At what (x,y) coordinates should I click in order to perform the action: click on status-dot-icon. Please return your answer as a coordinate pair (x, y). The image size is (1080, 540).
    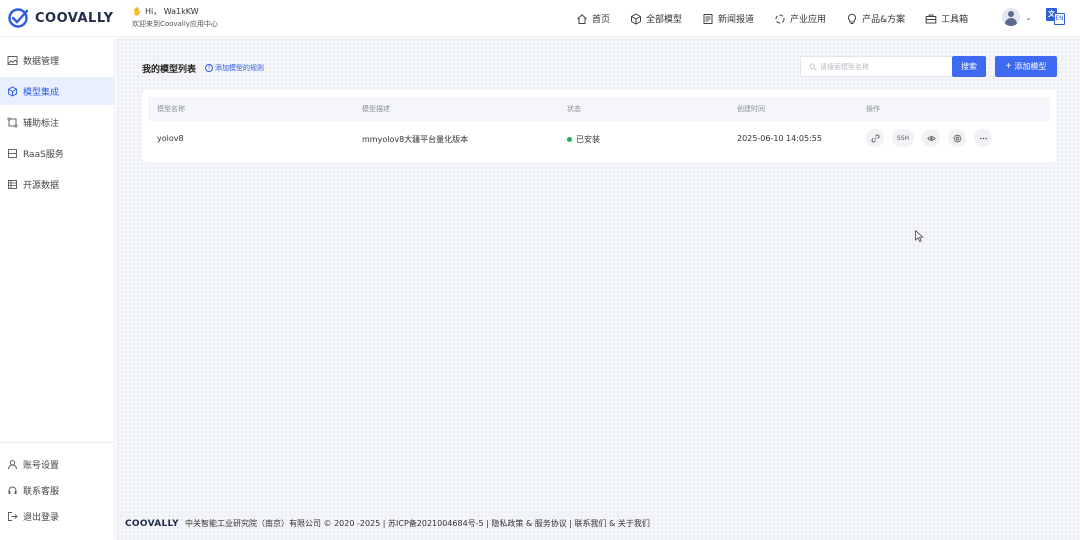
    Looking at the image, I should click on (569, 139).